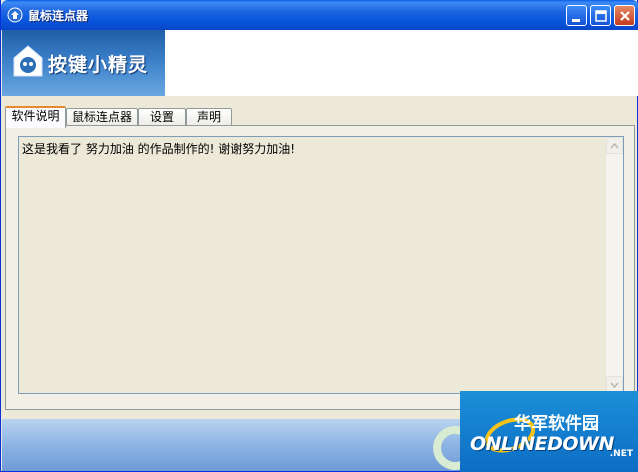 The image size is (638, 472). I want to click on logo-icon, so click(28, 61).